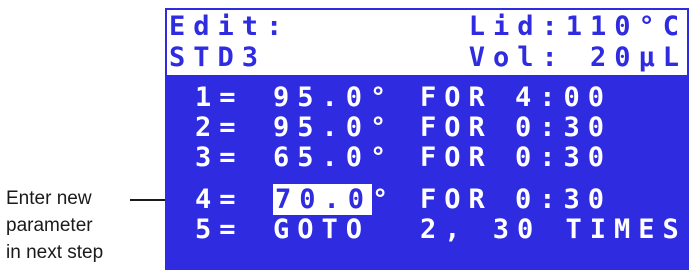  What do you see at coordinates (577, 57) in the screenshot?
I see `reaction-volume: Vol: 20µL` at bounding box center [577, 57].